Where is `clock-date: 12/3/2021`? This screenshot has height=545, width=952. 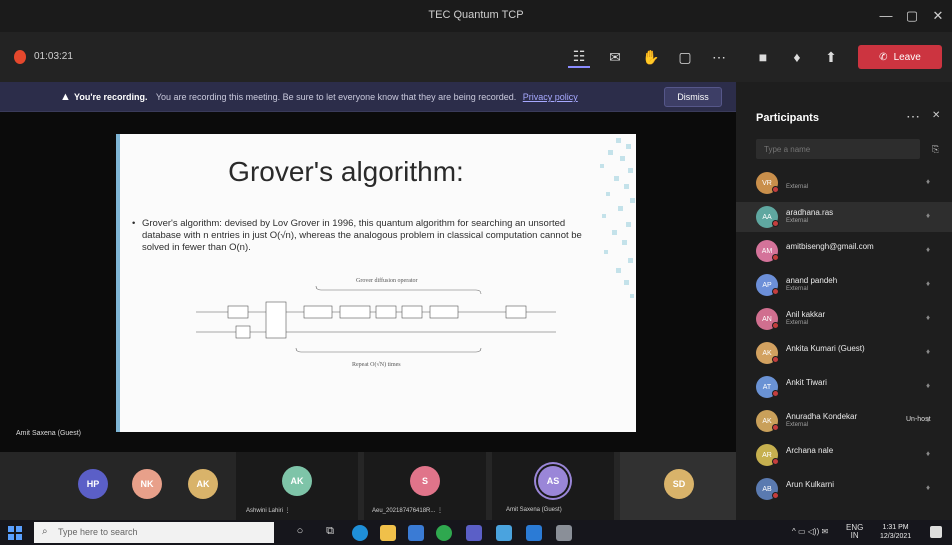
clock-date: 12/3/2021 is located at coordinates (896, 536).